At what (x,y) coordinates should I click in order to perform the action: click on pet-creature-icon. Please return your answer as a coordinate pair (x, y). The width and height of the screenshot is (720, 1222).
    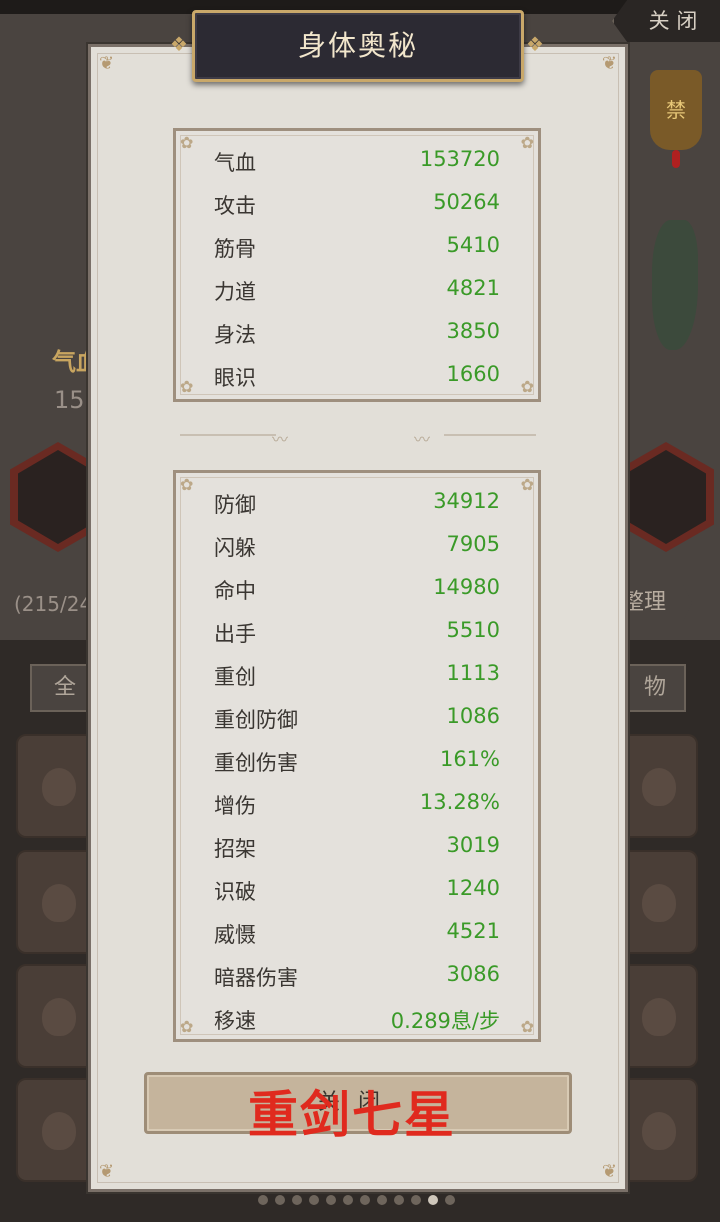
    Looking at the image, I should click on (675, 285).